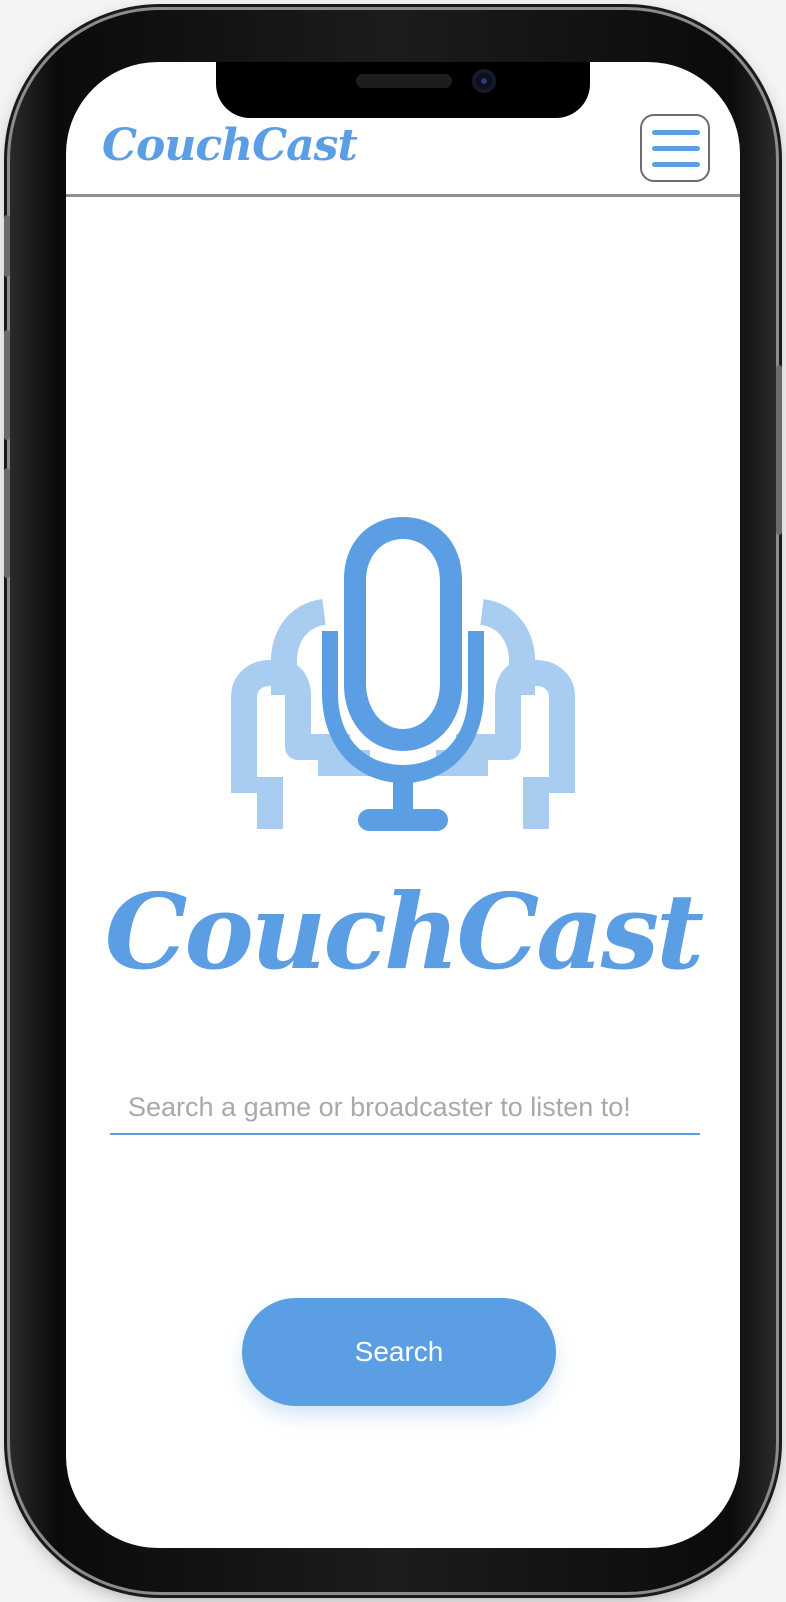 This screenshot has width=786, height=1602. Describe the element at coordinates (7, 523) in the screenshot. I see `volume-down-button` at that location.